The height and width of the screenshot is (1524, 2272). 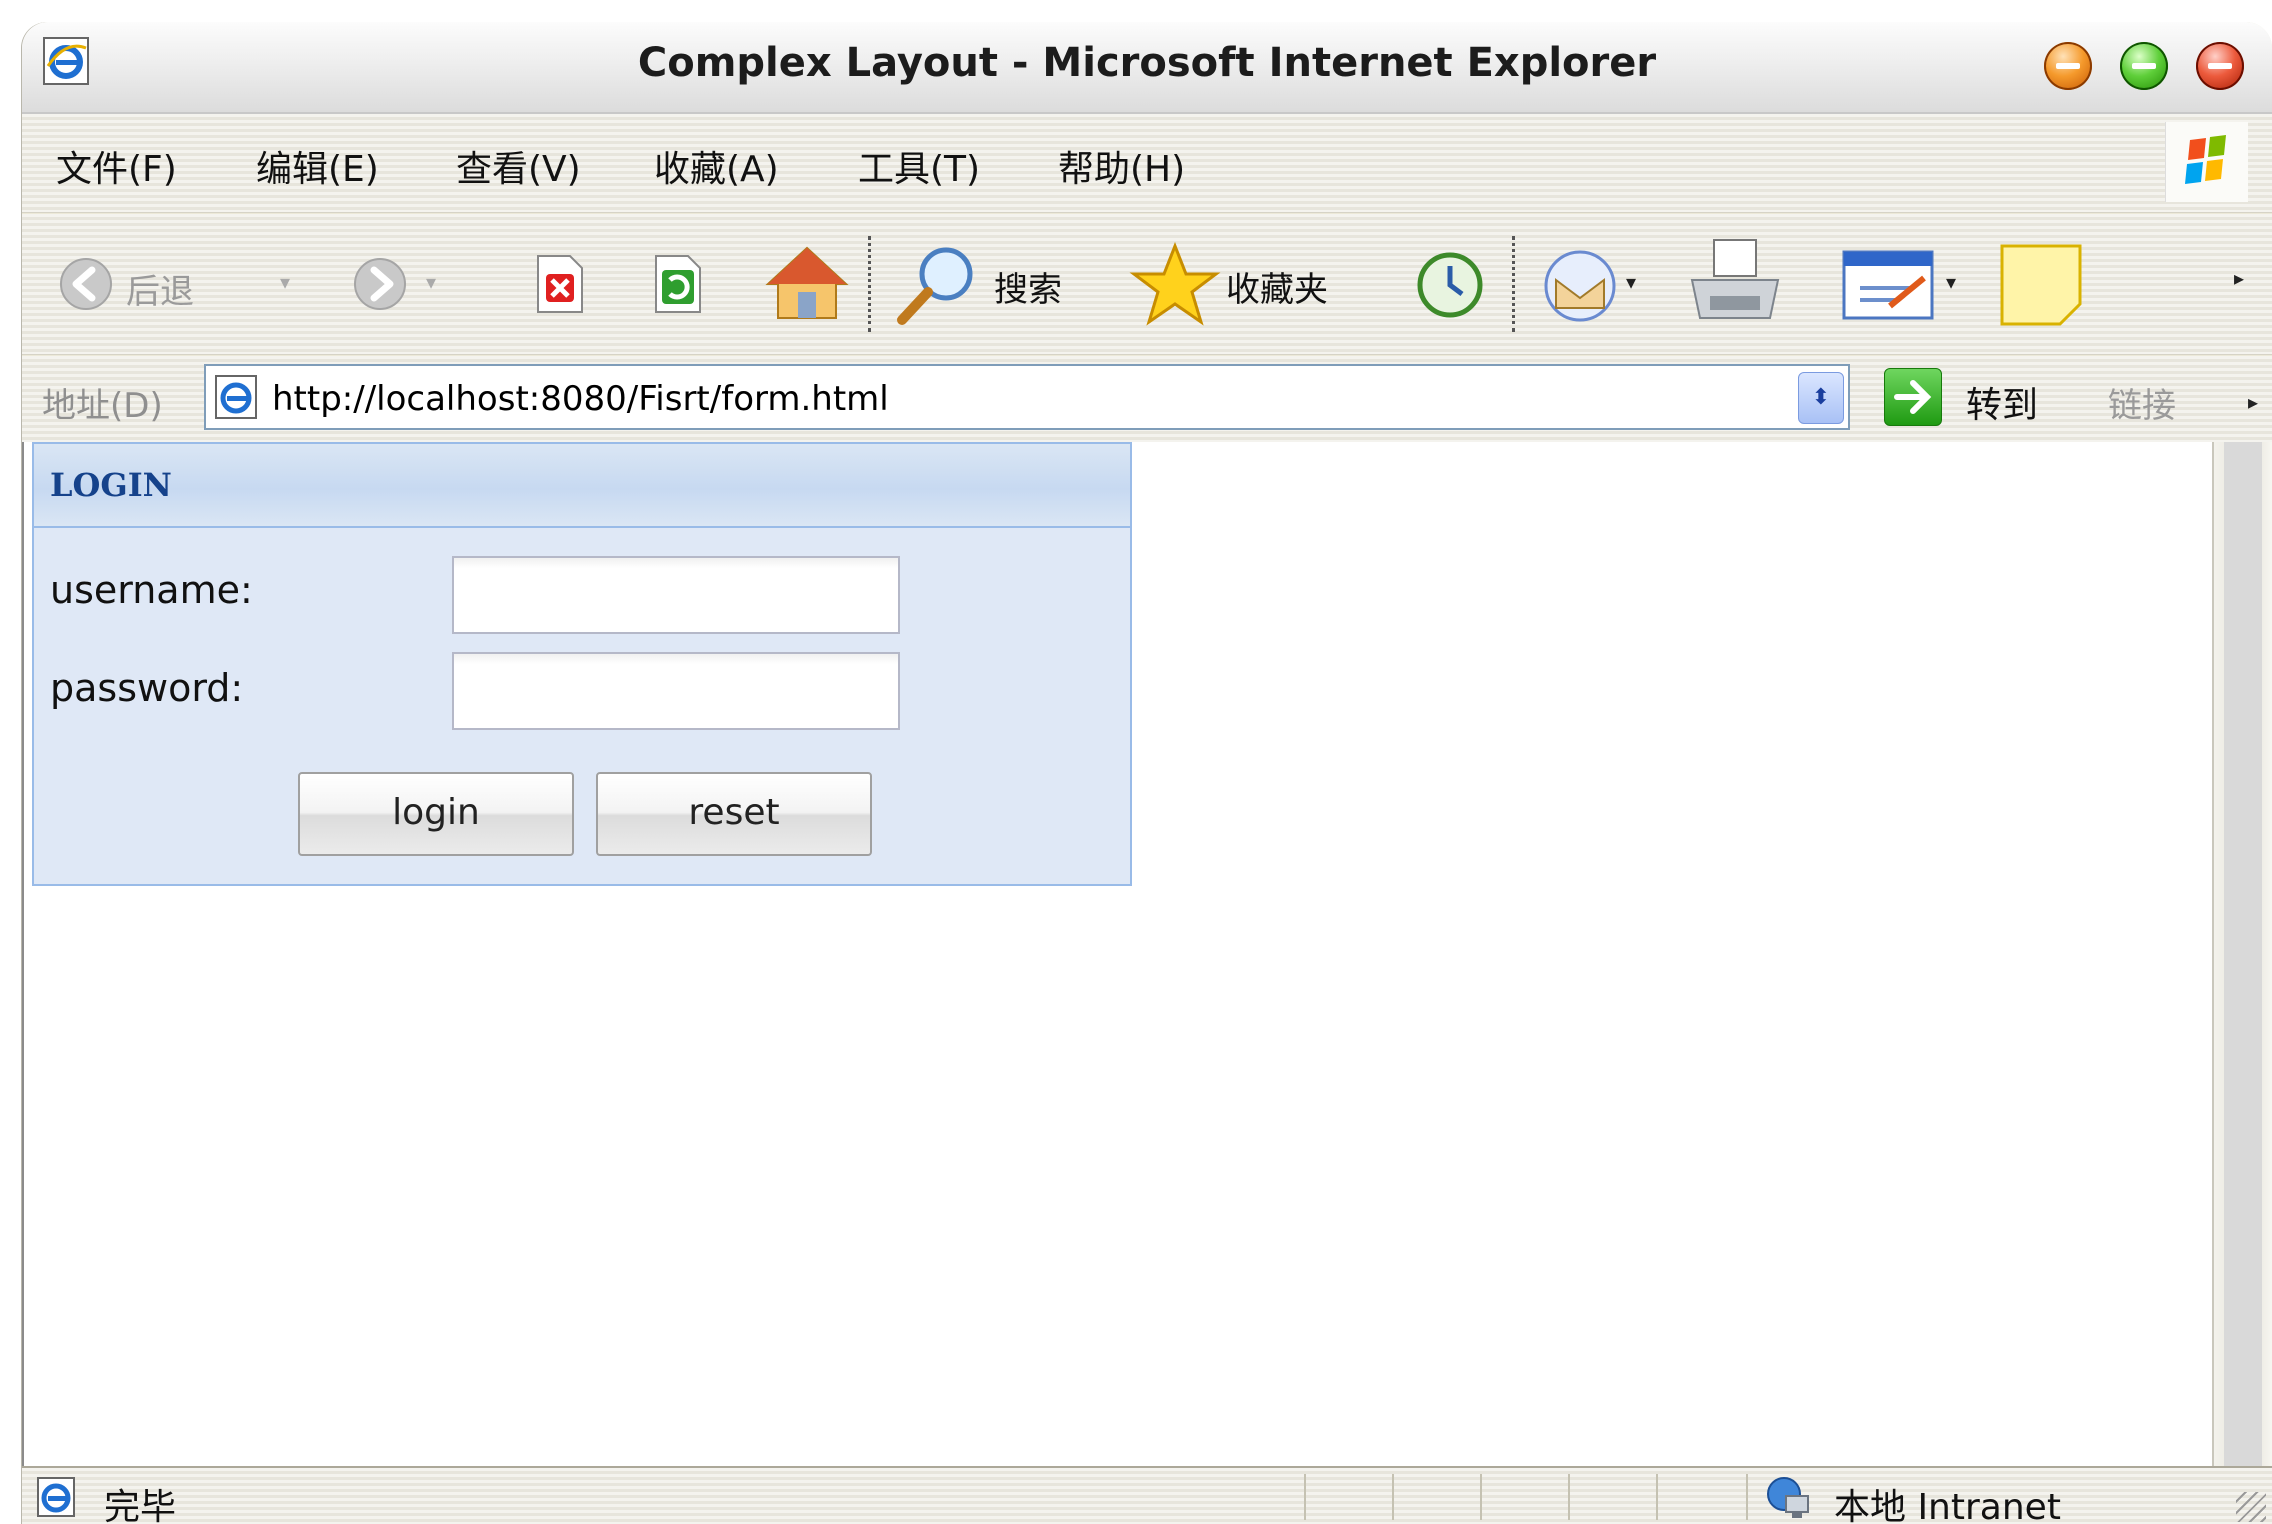 What do you see at coordinates (1028, 286) in the screenshot?
I see `search-label: 搜索` at bounding box center [1028, 286].